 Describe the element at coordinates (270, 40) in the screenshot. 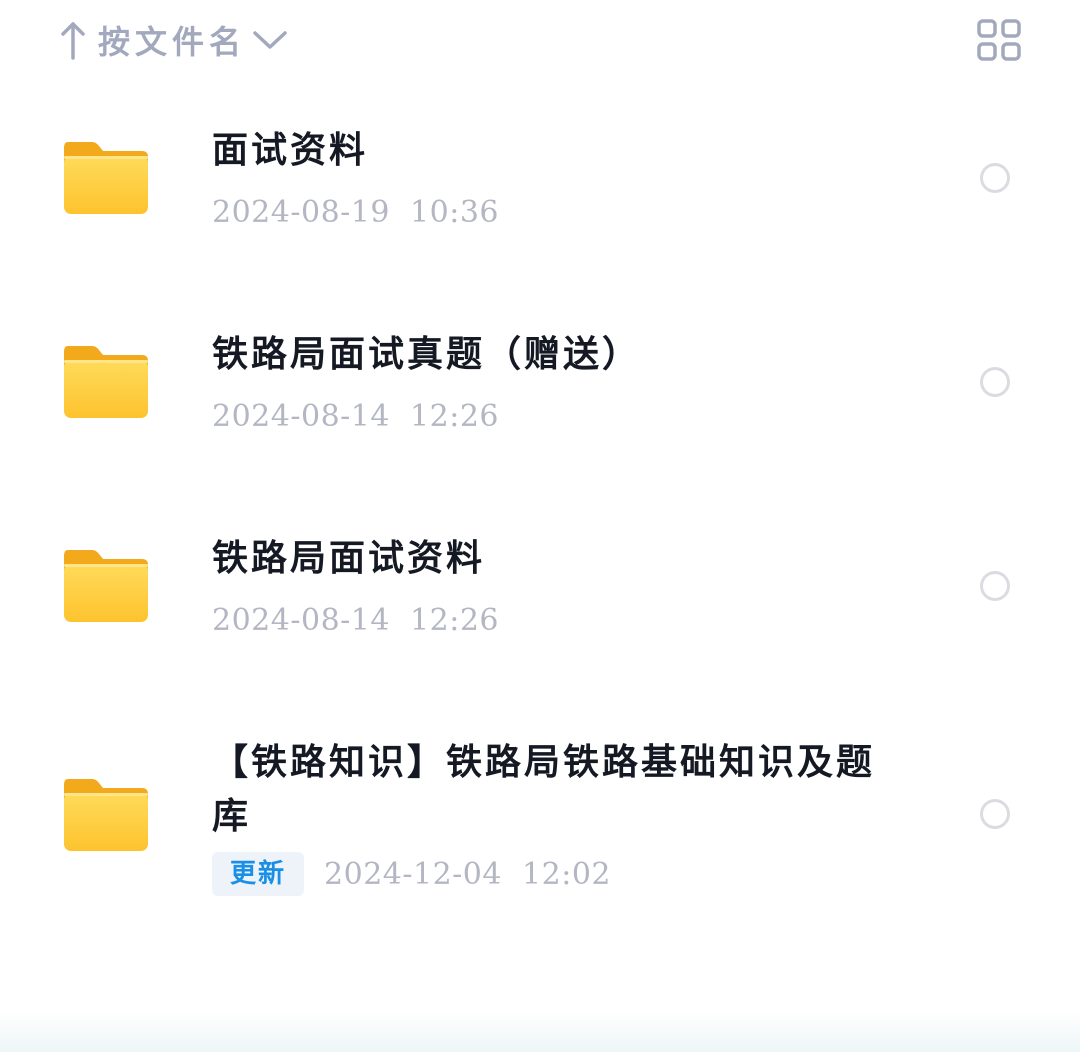

I see `chevron-down-icon` at that location.